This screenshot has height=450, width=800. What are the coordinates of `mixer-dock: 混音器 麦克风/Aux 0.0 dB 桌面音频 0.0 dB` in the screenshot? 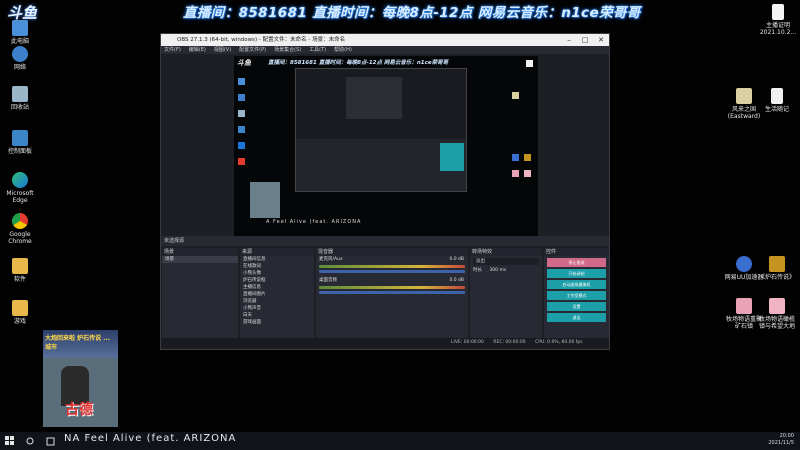 It's located at (392, 298).